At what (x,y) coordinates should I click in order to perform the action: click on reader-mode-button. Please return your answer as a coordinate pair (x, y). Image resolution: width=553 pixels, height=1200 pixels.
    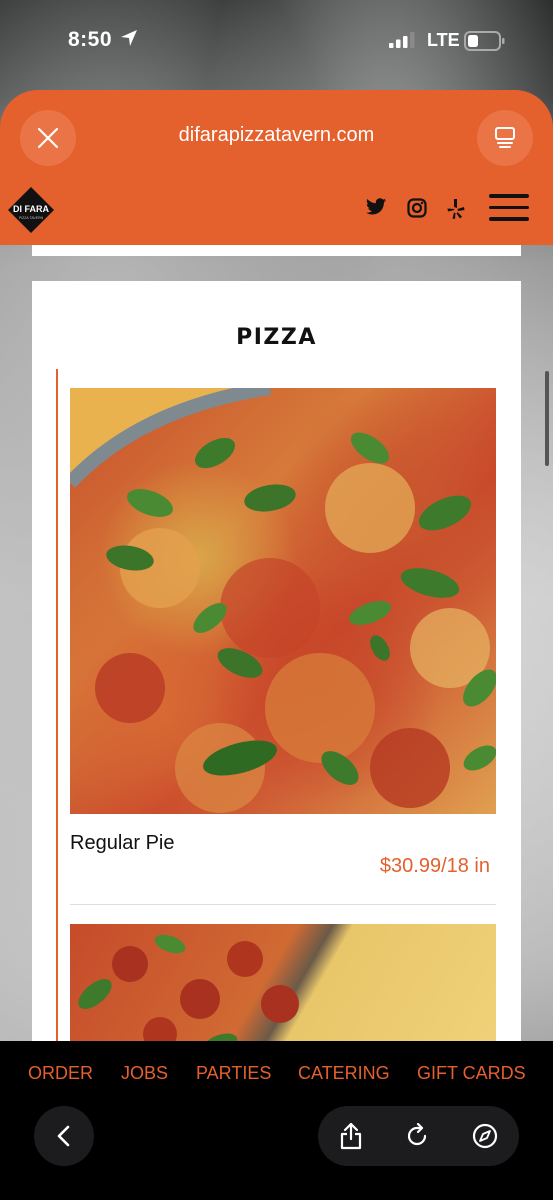
    Looking at the image, I should click on (505, 138).